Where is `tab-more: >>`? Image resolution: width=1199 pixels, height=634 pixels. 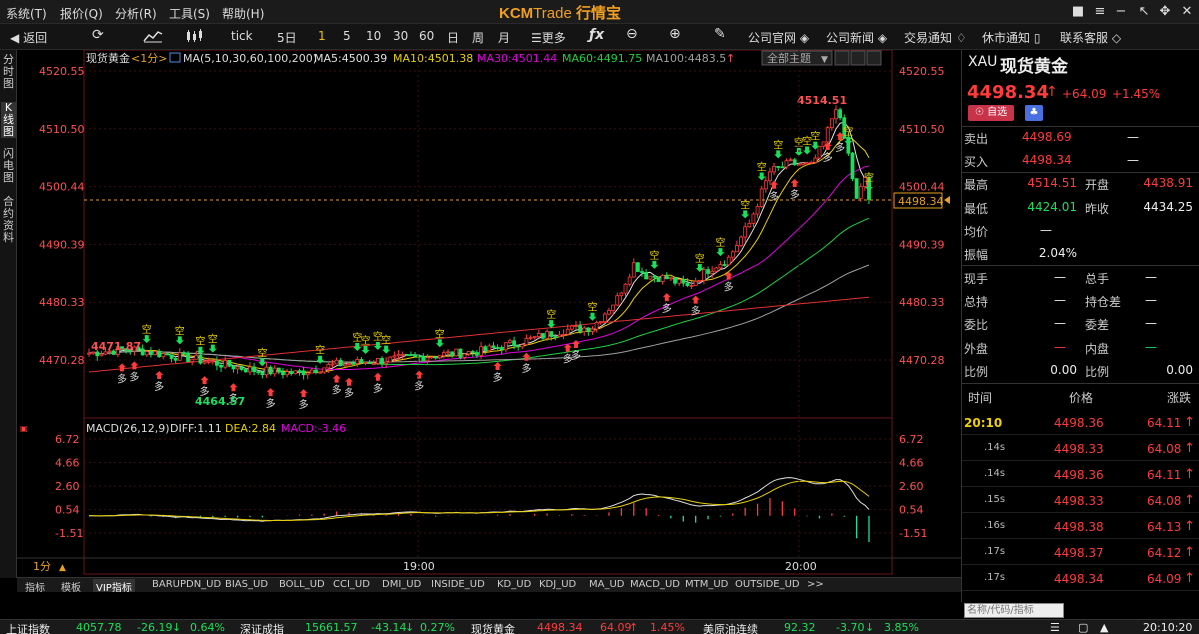 tab-more: >> is located at coordinates (815, 584).